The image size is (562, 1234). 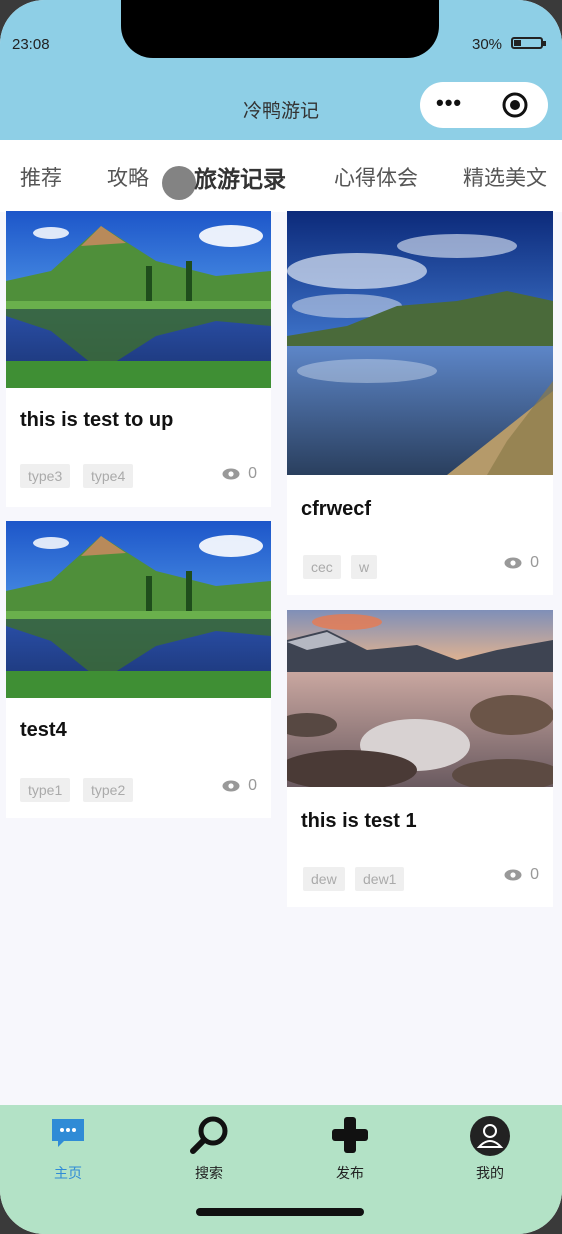 What do you see at coordinates (376, 177) in the screenshot?
I see `tab-experience: 心得体会` at bounding box center [376, 177].